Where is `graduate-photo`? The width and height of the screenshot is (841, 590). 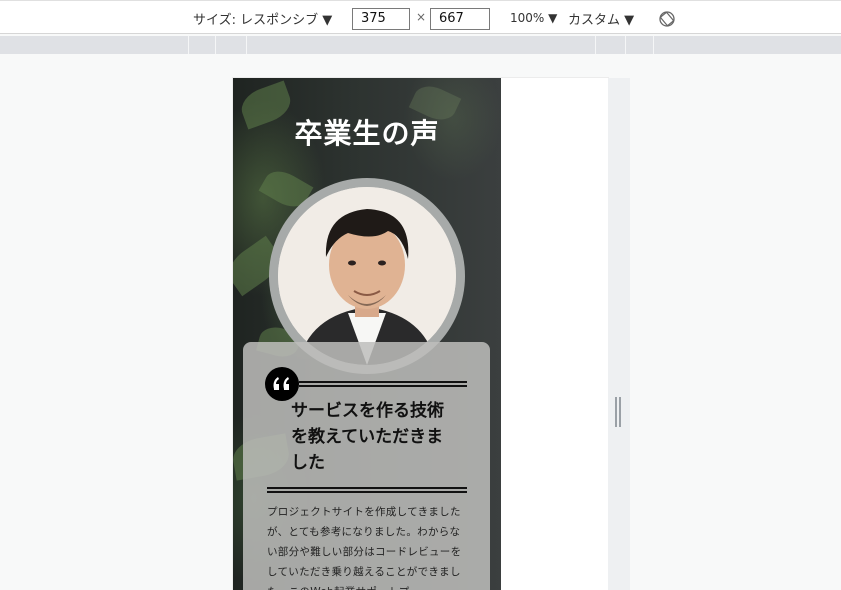
graduate-photo is located at coordinates (367, 276).